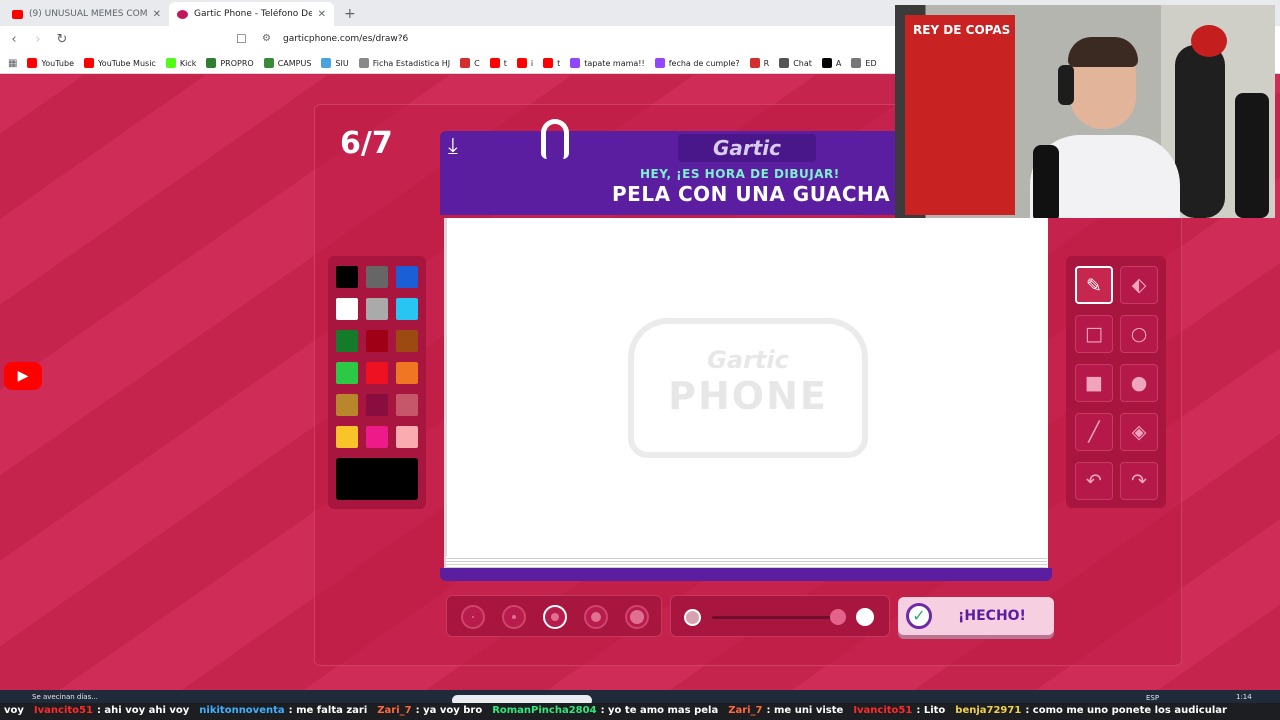 This screenshot has height=720, width=1280. I want to click on circle-outline-icon: ○, so click(1139, 334).